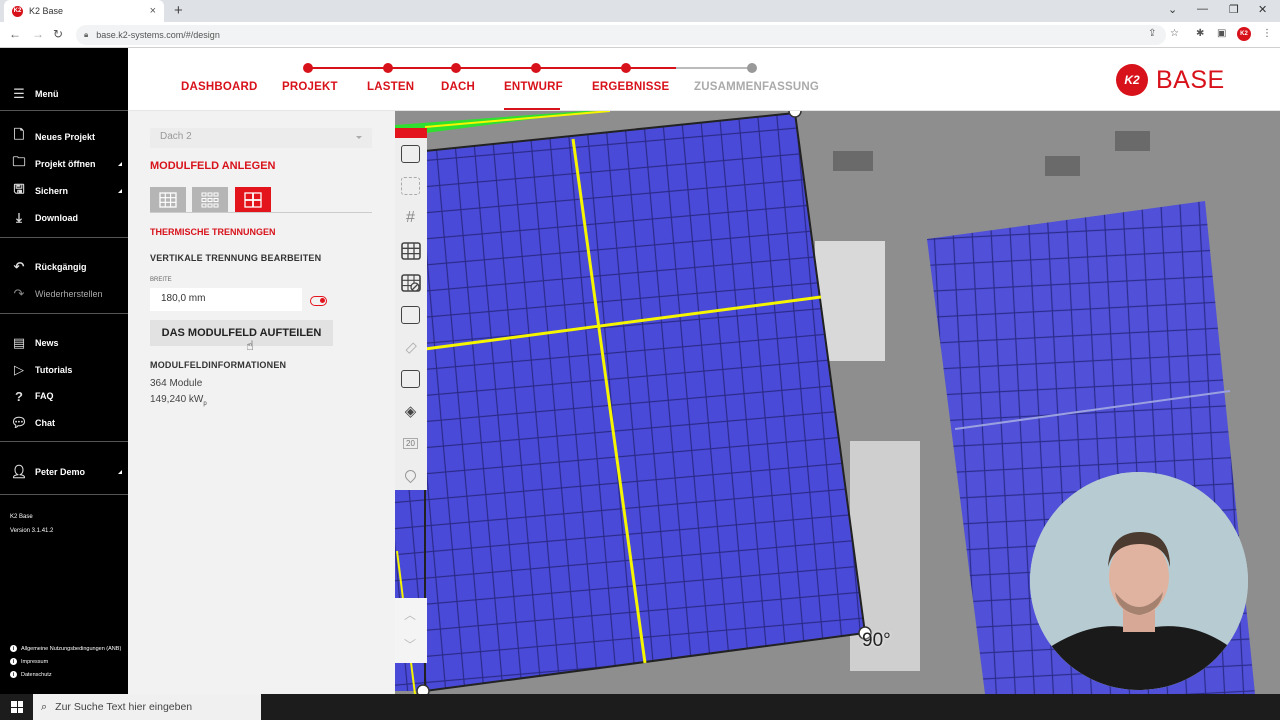 Image resolution: width=1280 pixels, height=720 pixels. I want to click on tab-dach: DACH, so click(458, 87).